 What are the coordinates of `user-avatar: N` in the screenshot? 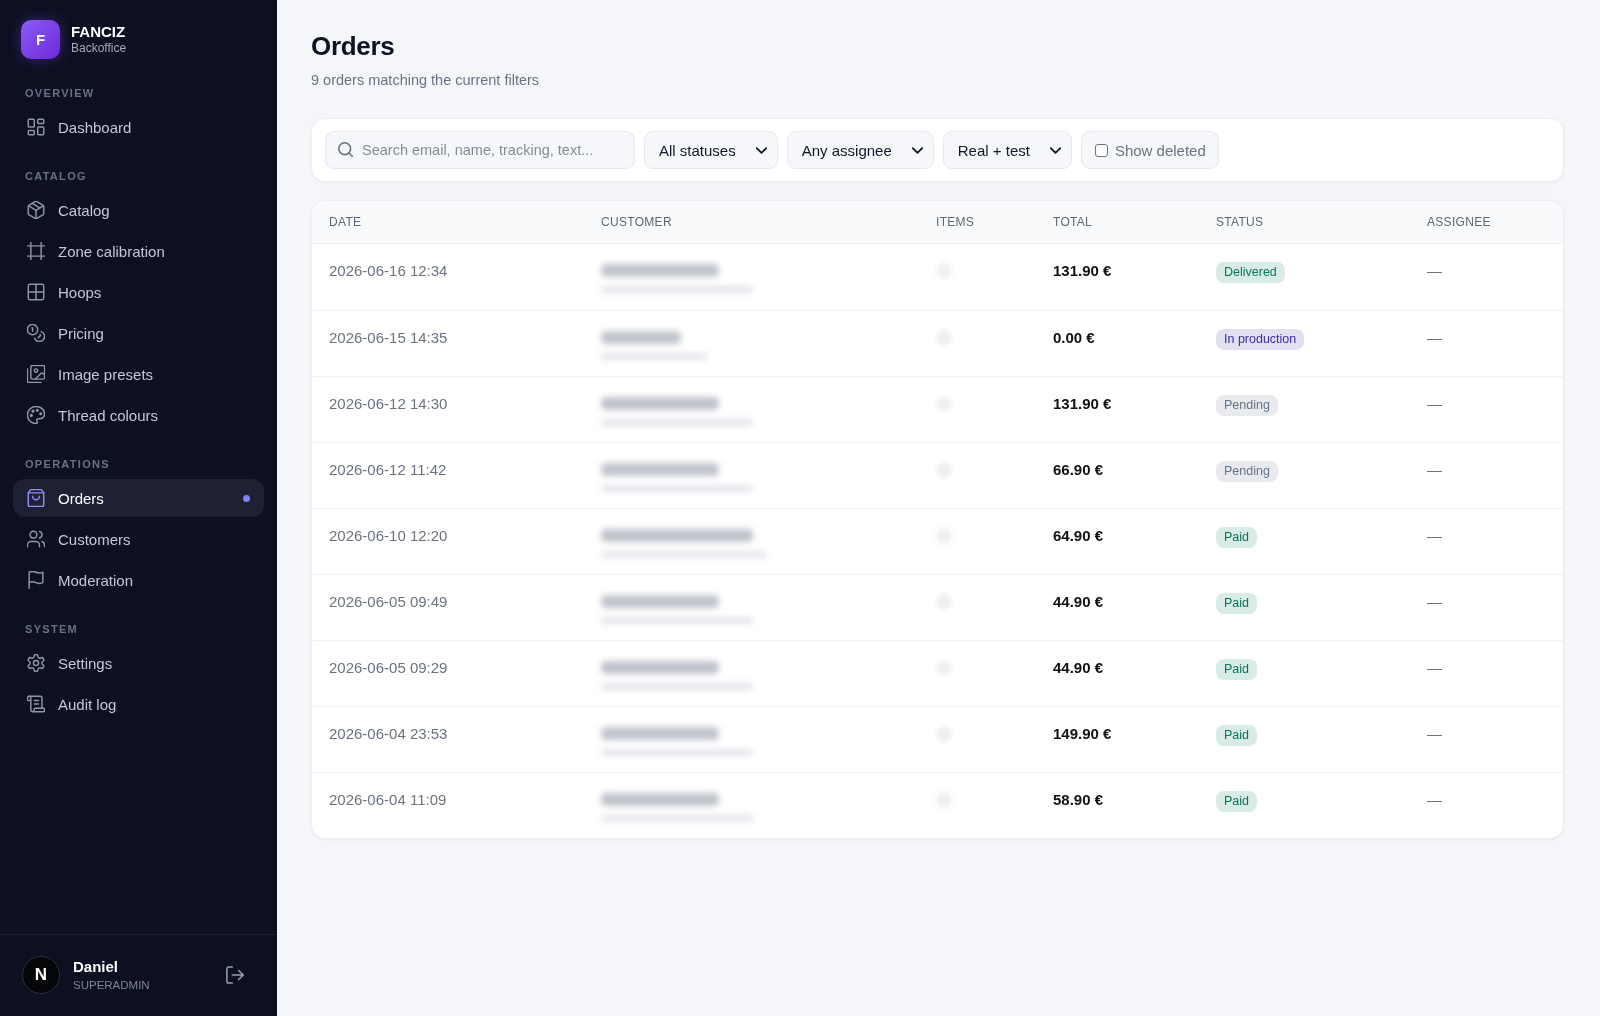 It's located at (41, 975).